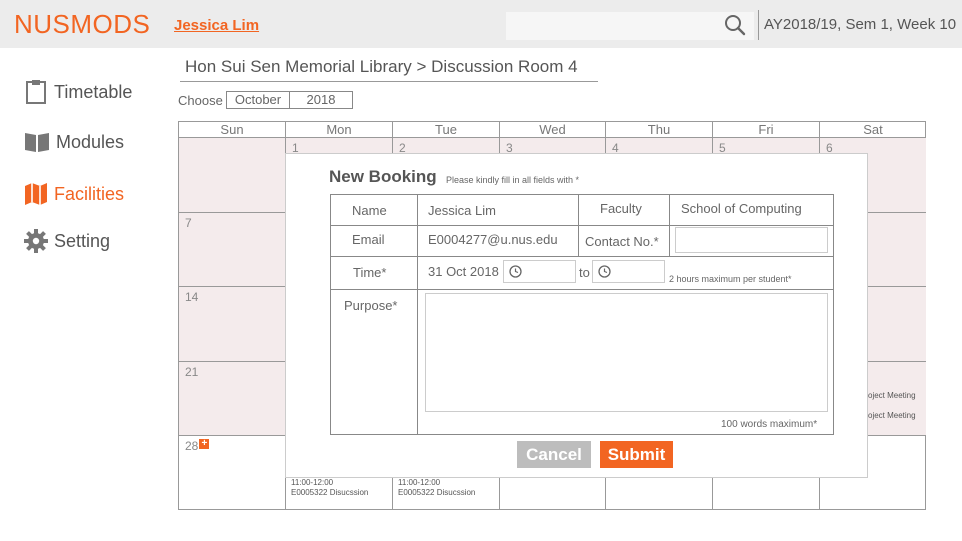  What do you see at coordinates (258, 100) in the screenshot?
I see `month-select: October` at bounding box center [258, 100].